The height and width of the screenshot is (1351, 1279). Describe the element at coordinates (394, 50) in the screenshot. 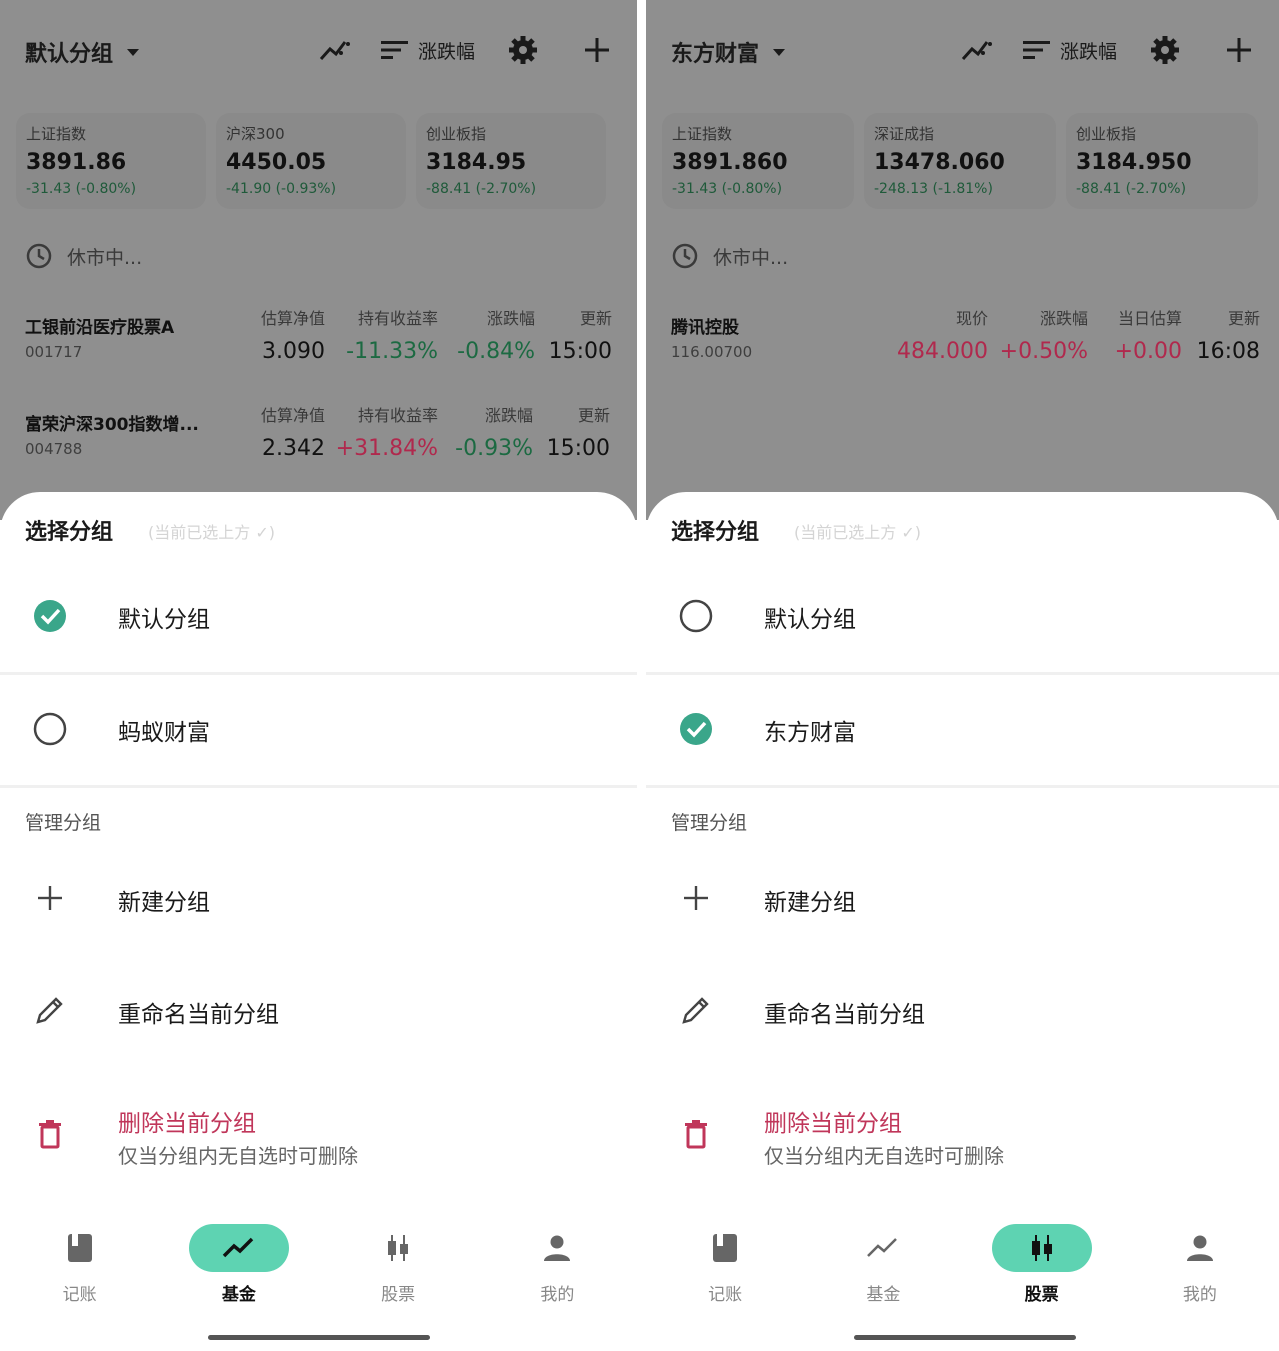

I see `sort-icon` at that location.